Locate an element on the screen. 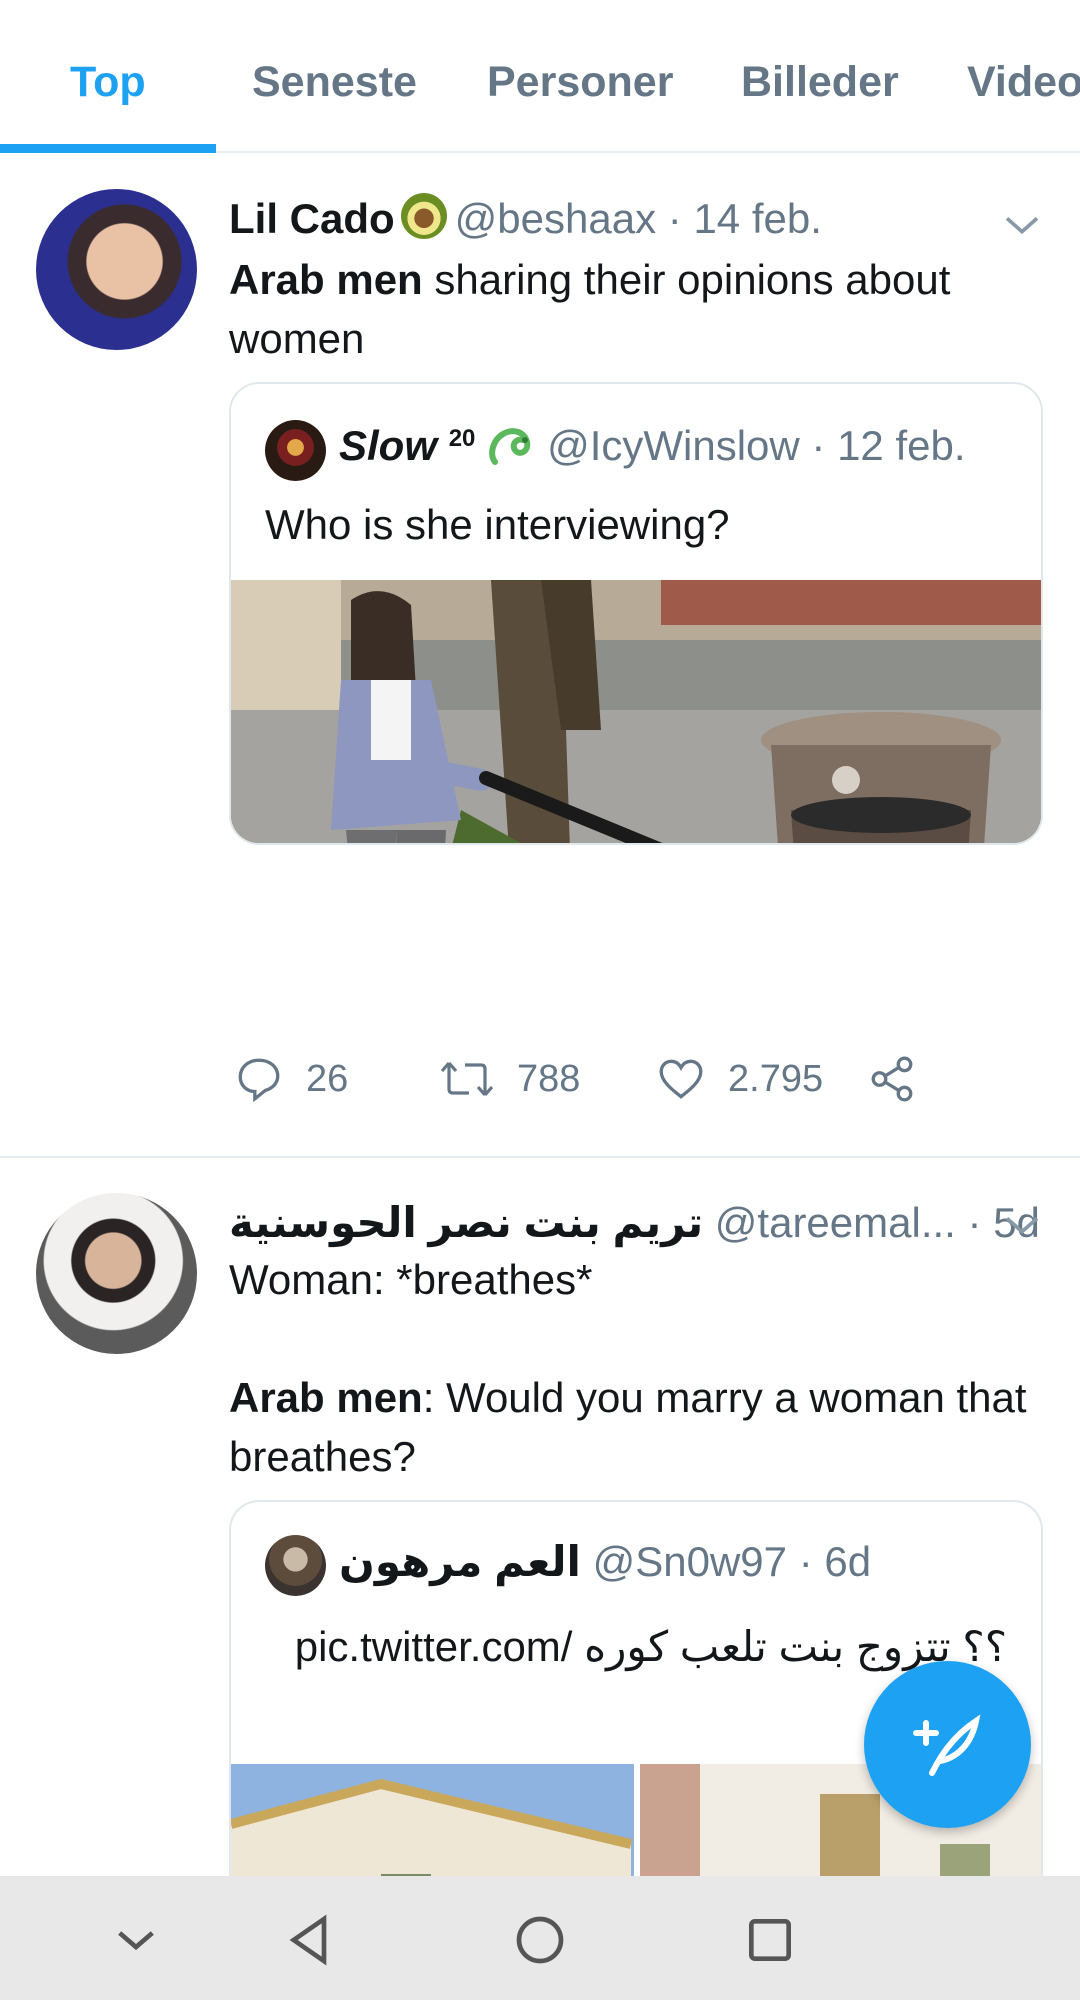 The image size is (1080, 2000). tab-top: Top is located at coordinates (108, 82).